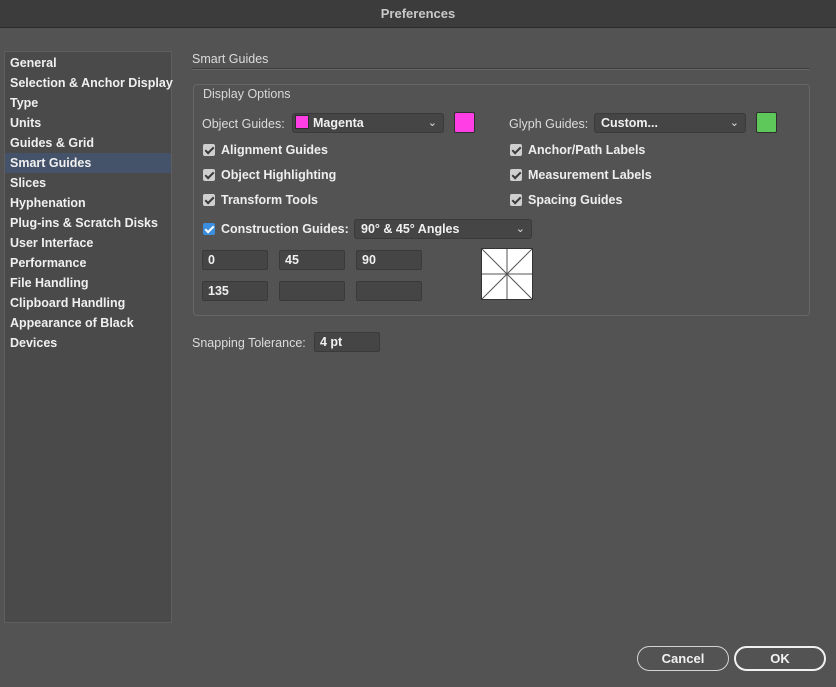 This screenshot has height=687, width=836. What do you see at coordinates (88, 323) in the screenshot?
I see `sidebar-item-appearance-of-black: Appearance of Black` at bounding box center [88, 323].